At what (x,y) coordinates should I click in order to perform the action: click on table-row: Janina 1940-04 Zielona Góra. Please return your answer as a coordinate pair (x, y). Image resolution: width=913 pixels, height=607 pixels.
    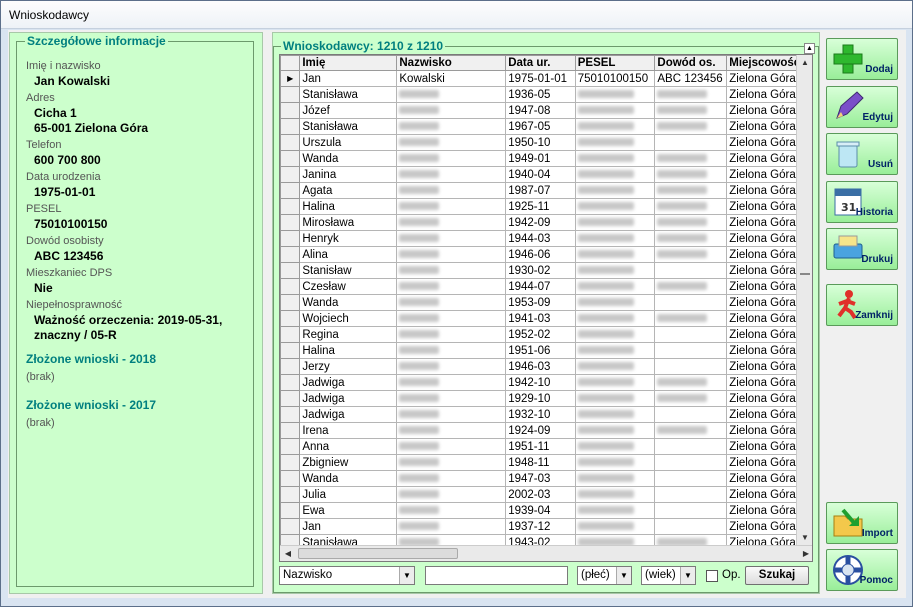
    Looking at the image, I should click on (546, 174).